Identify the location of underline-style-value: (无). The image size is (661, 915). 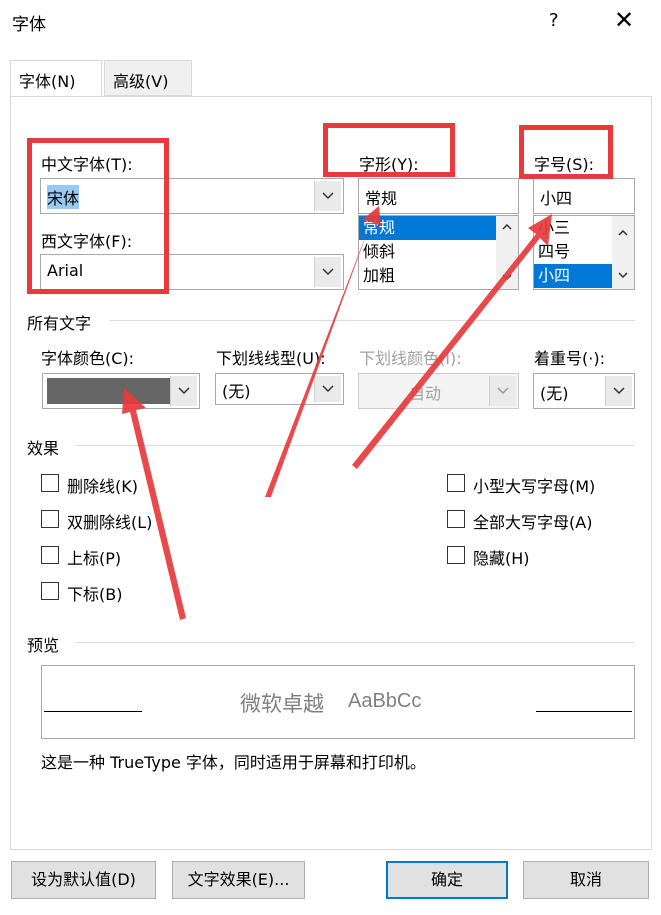
(236, 391).